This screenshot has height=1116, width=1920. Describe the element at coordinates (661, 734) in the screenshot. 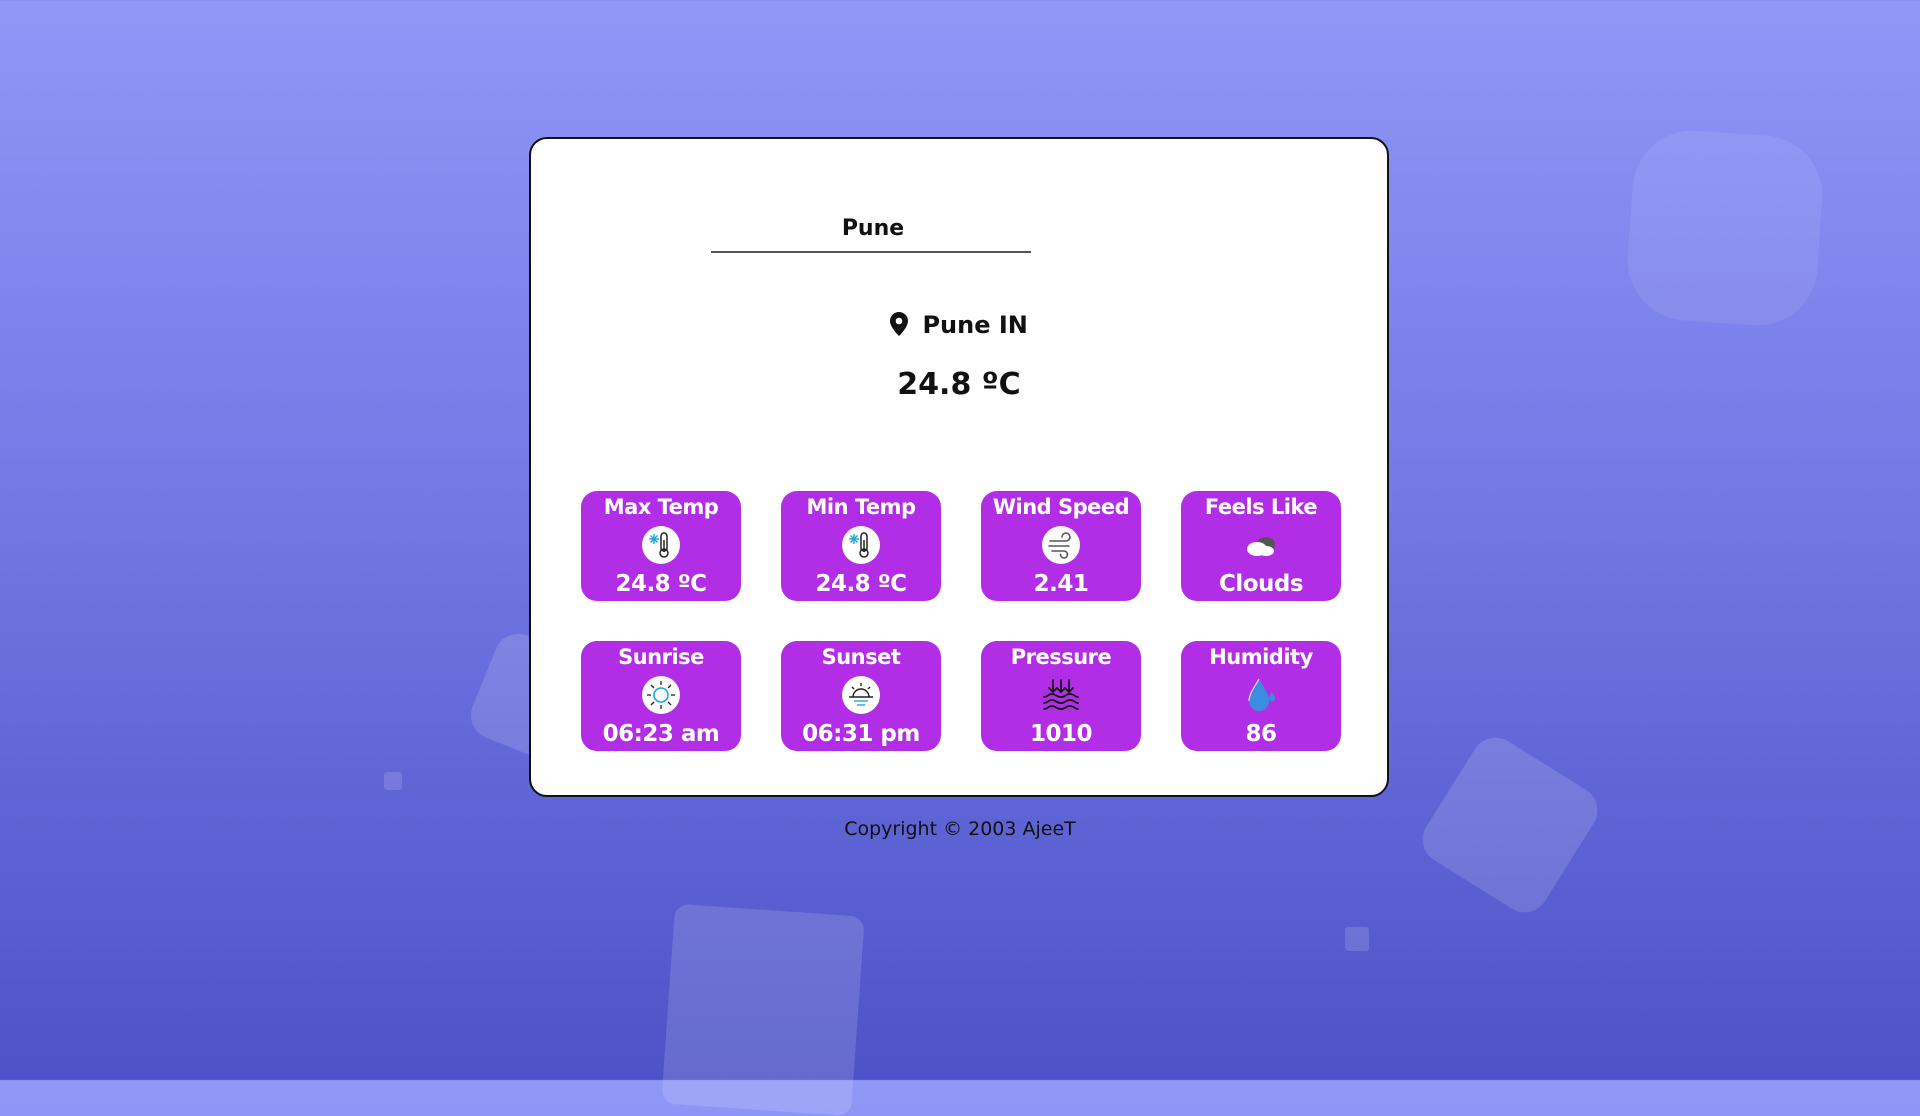

I see `tile-value: 06:23 am` at that location.